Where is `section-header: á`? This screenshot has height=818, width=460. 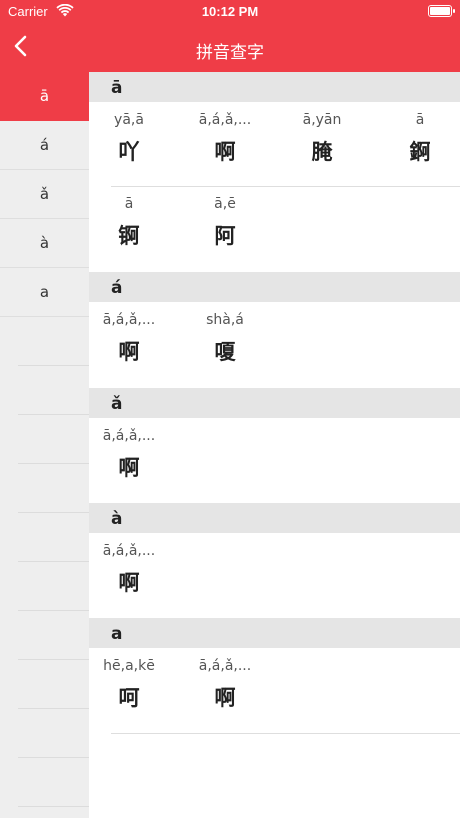
section-header: á is located at coordinates (274, 287).